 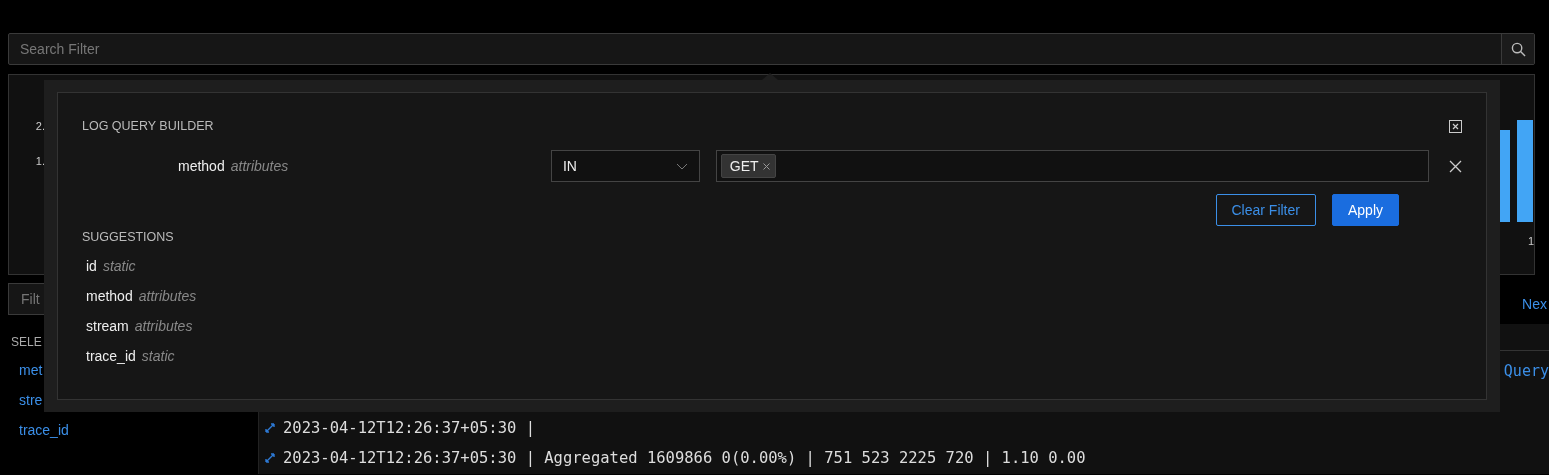 I want to click on remove-condition-button, so click(x=1455, y=166).